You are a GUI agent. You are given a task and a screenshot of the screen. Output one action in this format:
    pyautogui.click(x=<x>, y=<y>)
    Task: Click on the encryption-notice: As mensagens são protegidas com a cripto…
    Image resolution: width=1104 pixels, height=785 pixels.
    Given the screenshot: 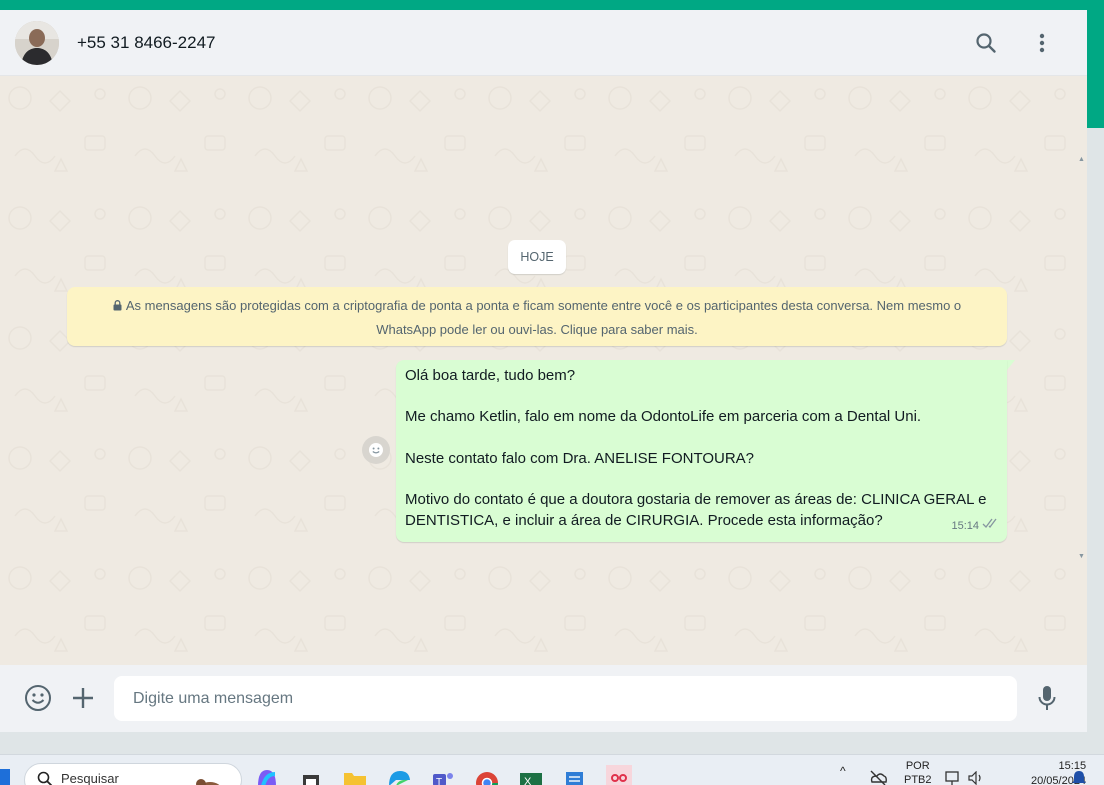 What is the action you would take?
    pyautogui.click(x=537, y=316)
    